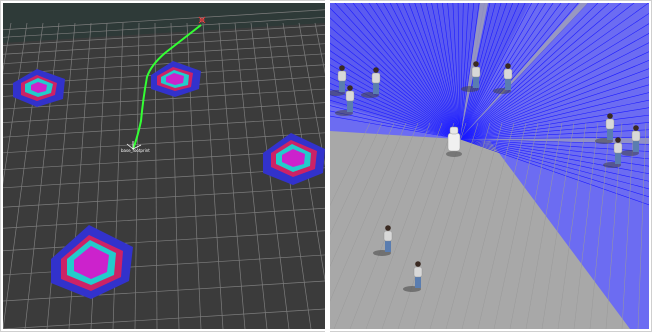 The width and height of the screenshot is (652, 332). What do you see at coordinates (454, 142) in the screenshot?
I see `robot-body` at bounding box center [454, 142].